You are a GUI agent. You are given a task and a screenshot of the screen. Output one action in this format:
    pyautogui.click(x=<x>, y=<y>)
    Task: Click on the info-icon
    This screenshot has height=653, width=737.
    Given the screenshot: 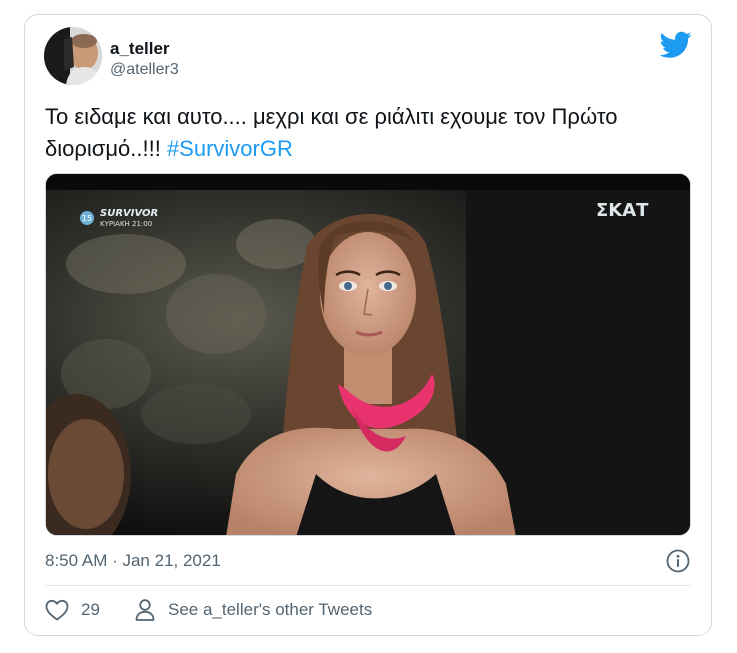 What is the action you would take?
    pyautogui.click(x=678, y=561)
    